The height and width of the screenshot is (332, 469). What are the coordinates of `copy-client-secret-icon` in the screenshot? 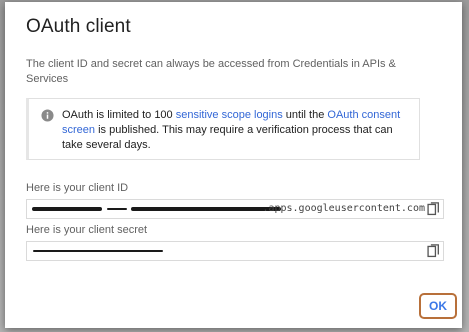 It's located at (433, 251).